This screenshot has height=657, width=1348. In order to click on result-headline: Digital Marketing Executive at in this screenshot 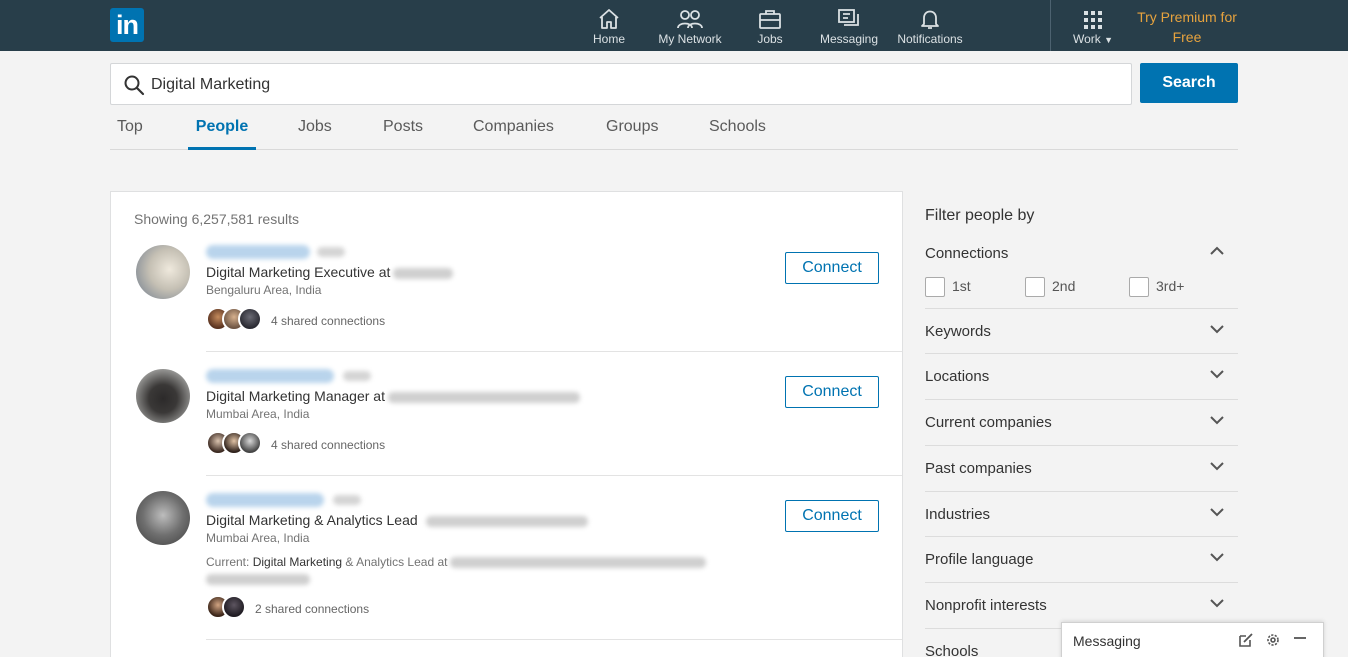, I will do `click(330, 272)`.